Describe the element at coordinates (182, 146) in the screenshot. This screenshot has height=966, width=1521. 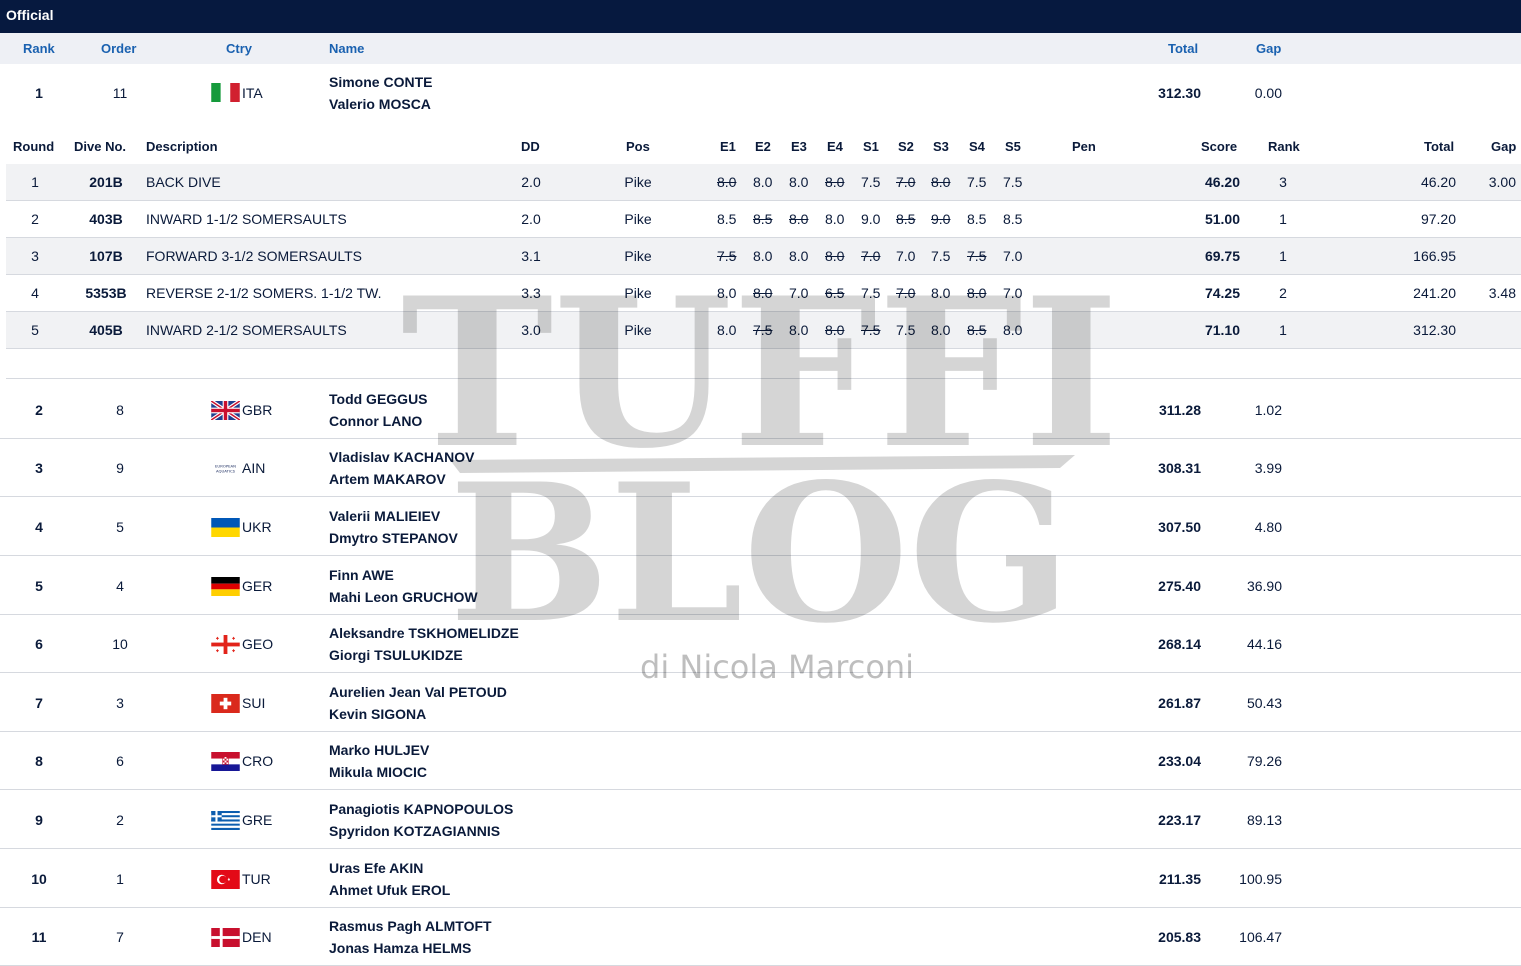
I see `col-description: Description` at that location.